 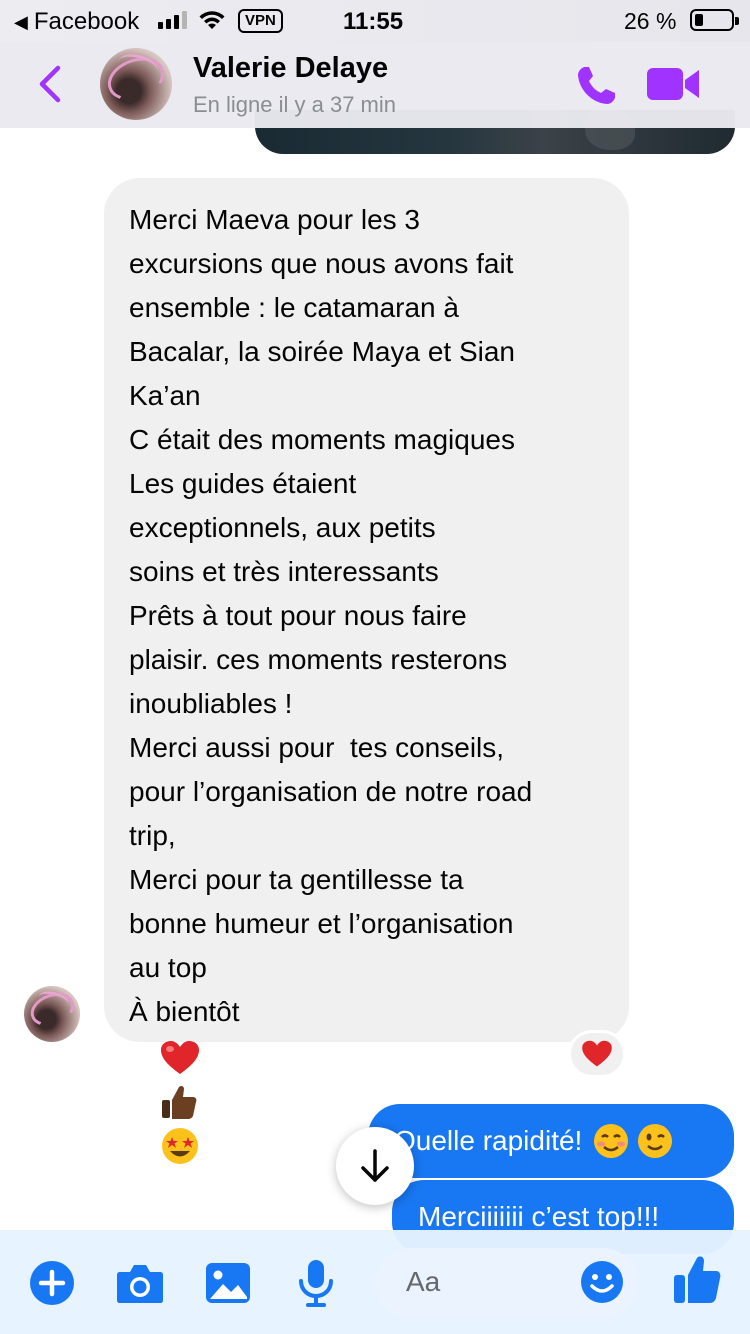 I want to click on message-line: Bacalar, la soirée Maya et Sian, so click(x=322, y=351).